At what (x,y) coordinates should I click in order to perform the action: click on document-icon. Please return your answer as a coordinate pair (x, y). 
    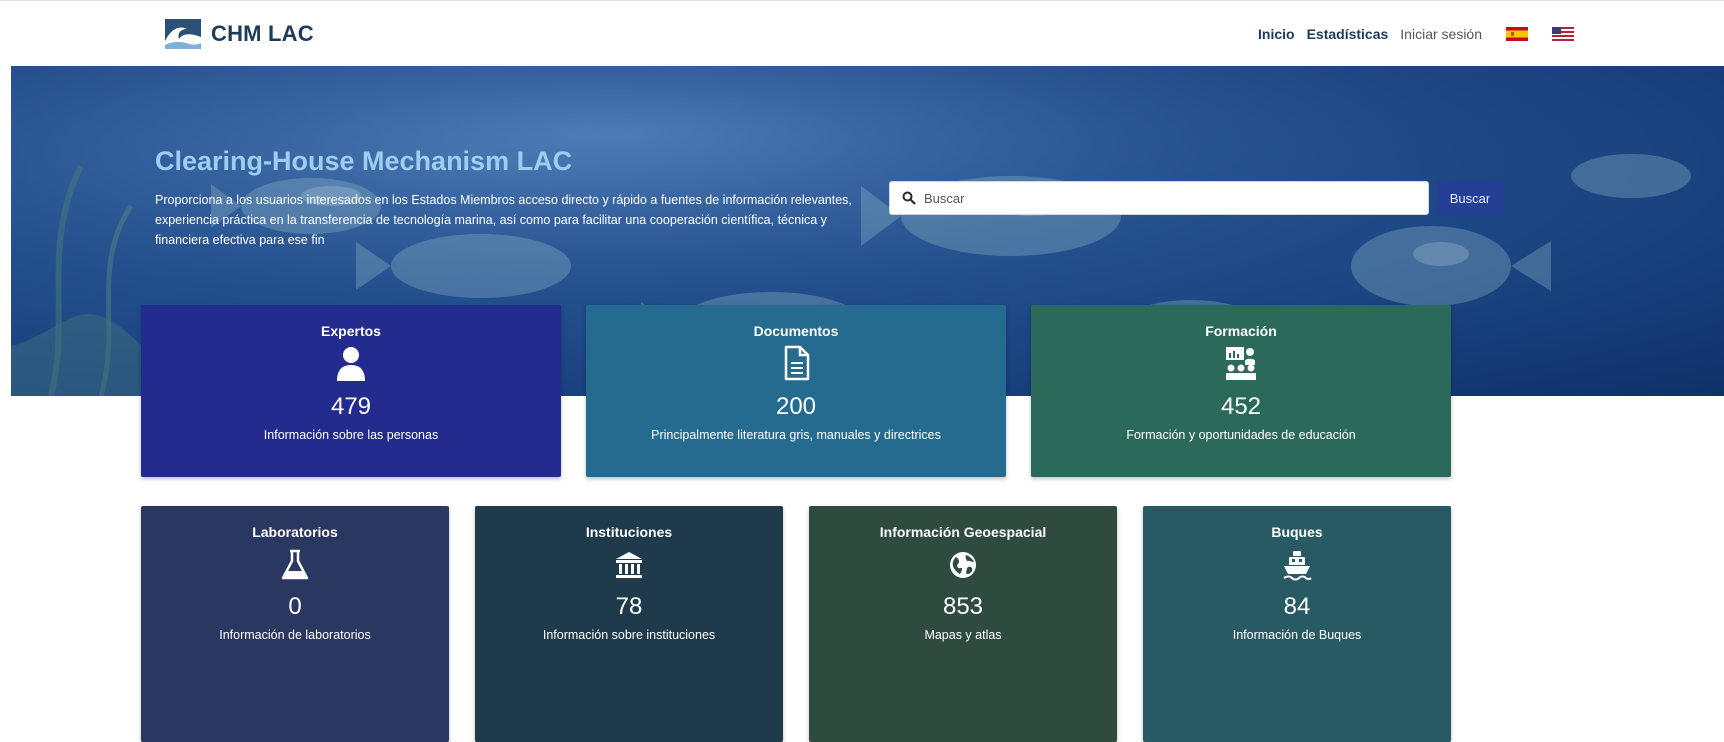
    Looking at the image, I should click on (797, 363).